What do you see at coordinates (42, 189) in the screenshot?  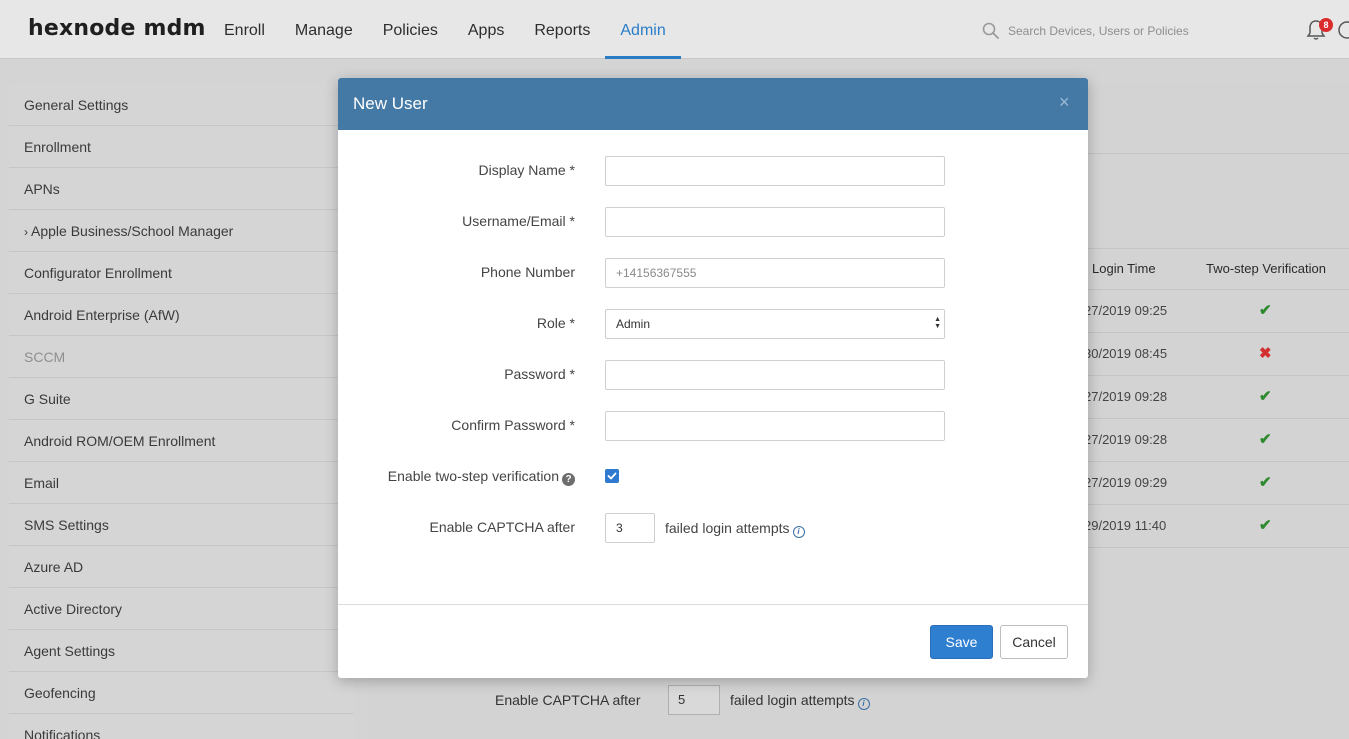 I see `sidebar-item-label: APNs` at bounding box center [42, 189].